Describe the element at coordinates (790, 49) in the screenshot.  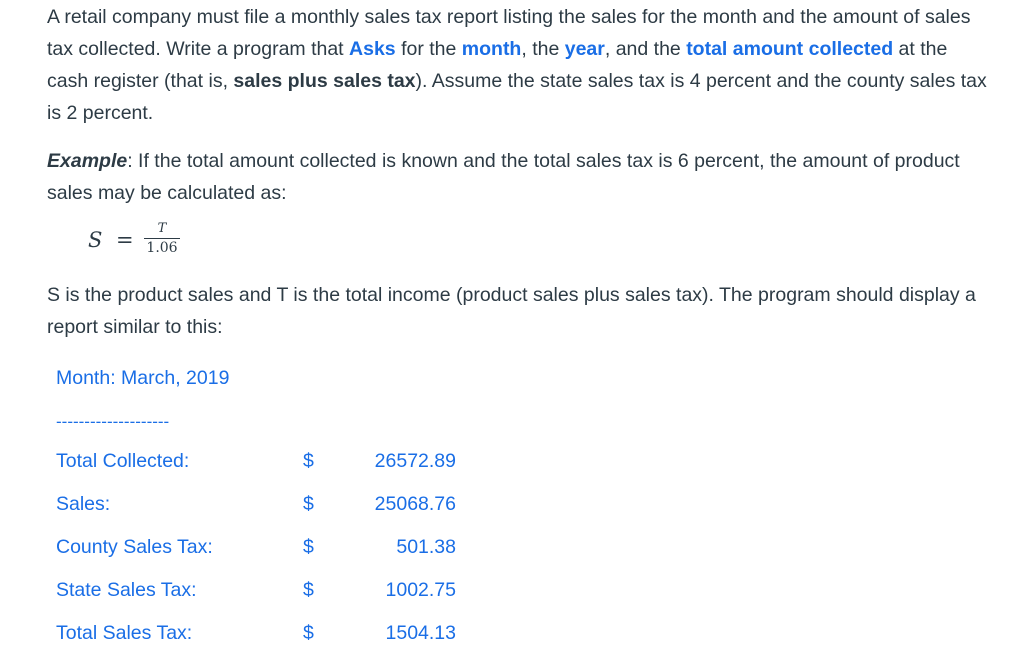
I see `keyword-total-amount-collected: total amount collected` at that location.